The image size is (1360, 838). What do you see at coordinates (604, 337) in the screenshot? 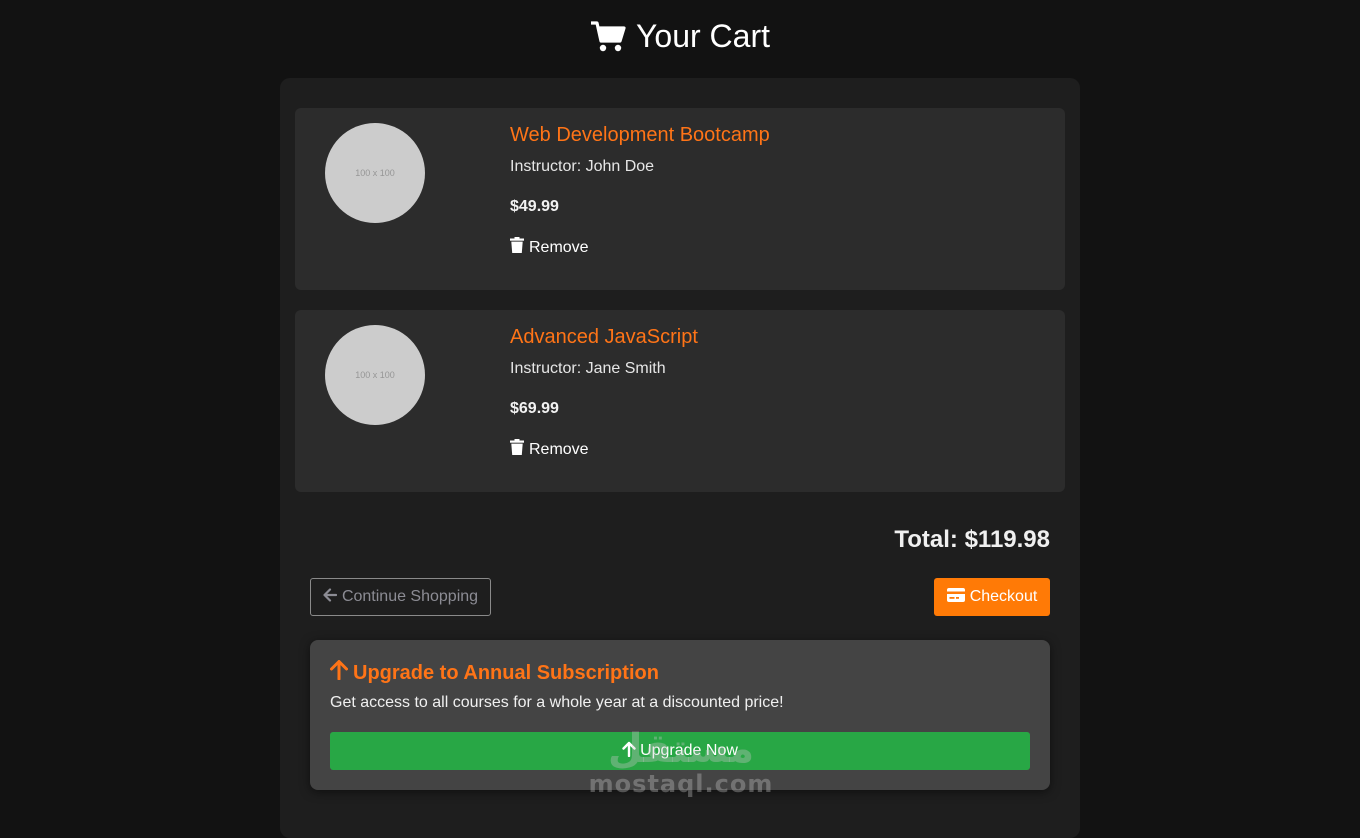
I see `course-title: Advanced JavaScript` at bounding box center [604, 337].